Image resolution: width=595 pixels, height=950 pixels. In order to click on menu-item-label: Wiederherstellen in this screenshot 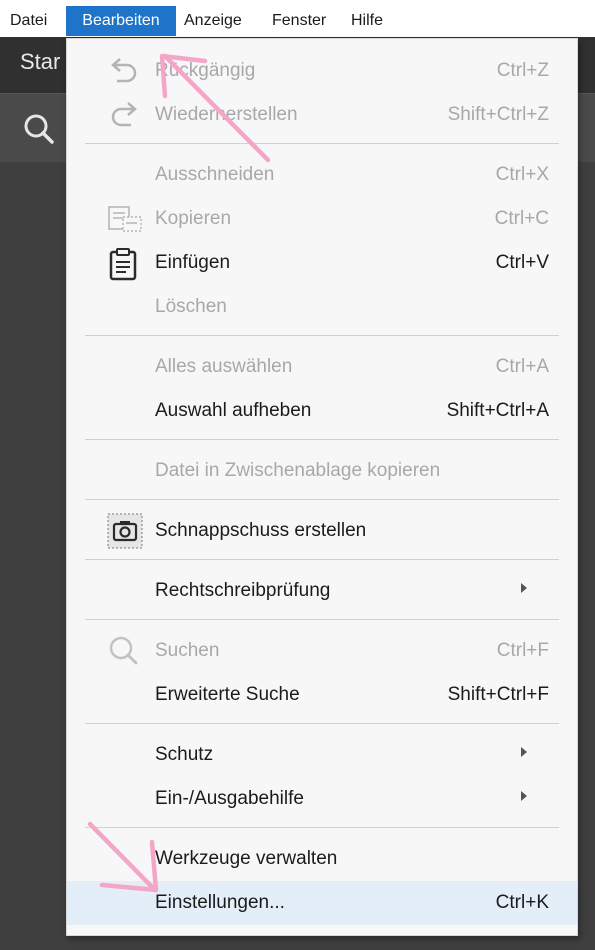, I will do `click(226, 114)`.